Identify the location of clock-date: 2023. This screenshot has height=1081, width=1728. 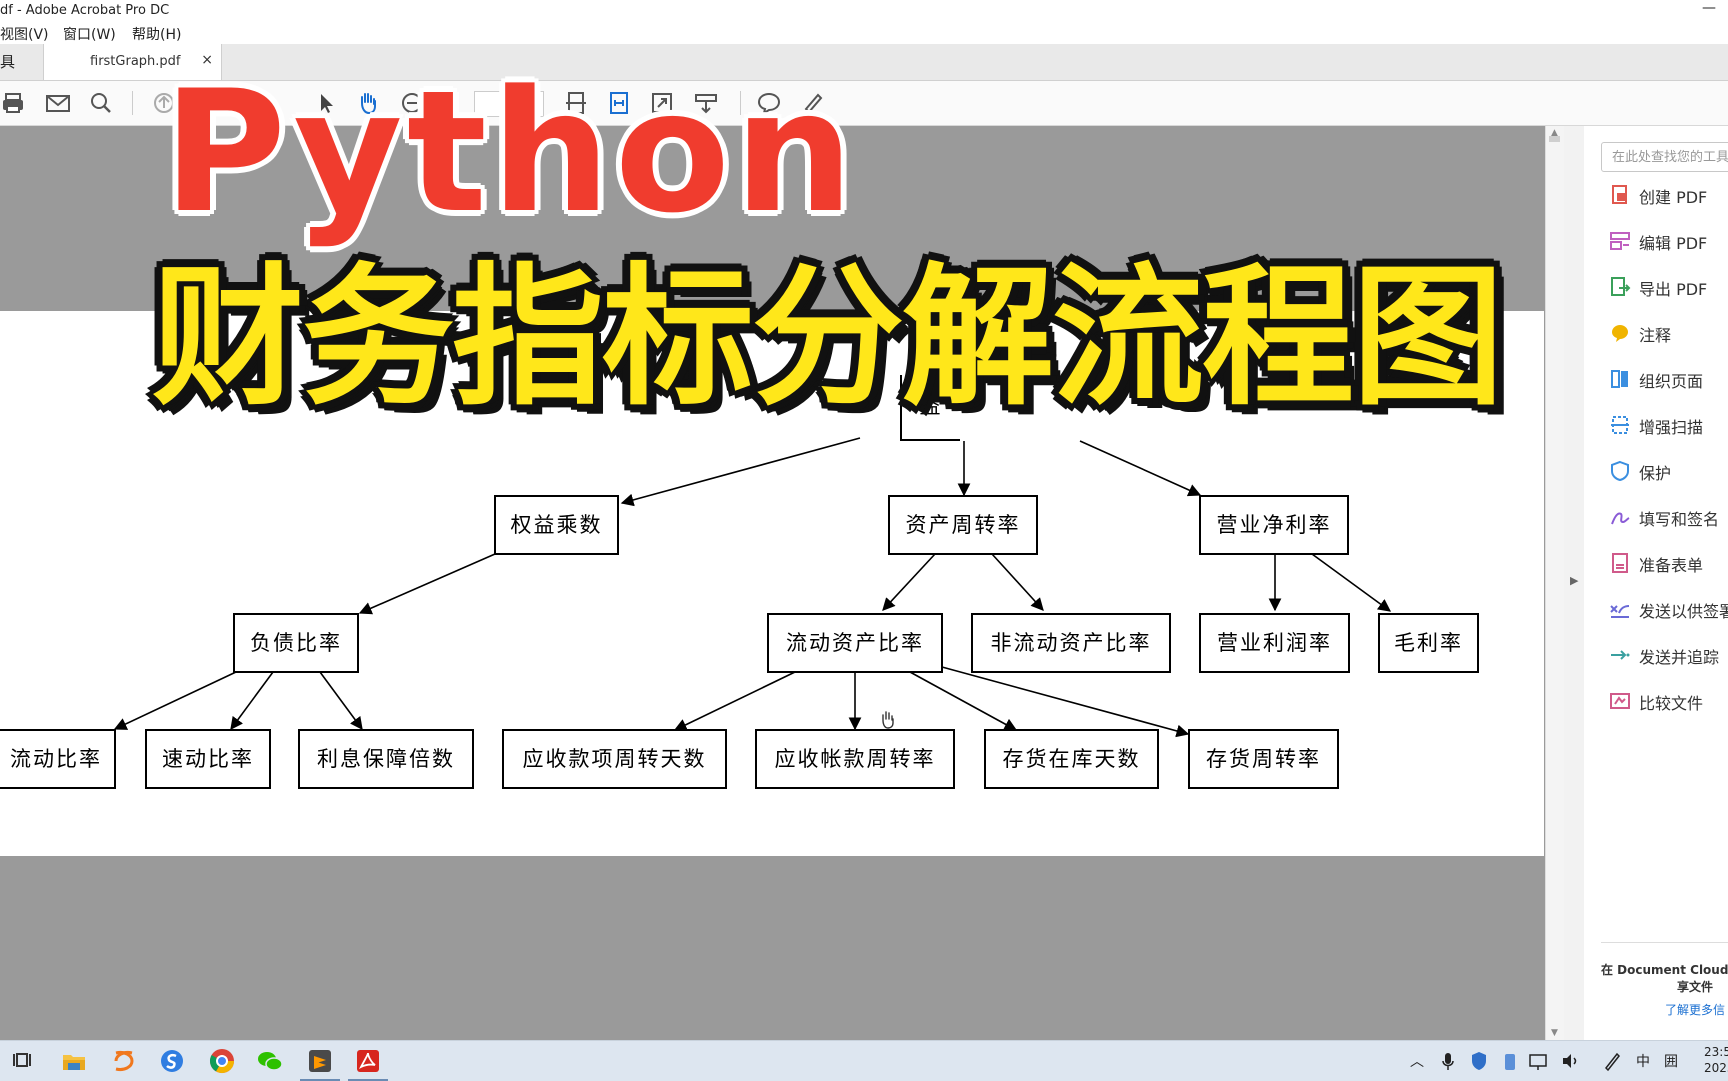
(1716, 1068).